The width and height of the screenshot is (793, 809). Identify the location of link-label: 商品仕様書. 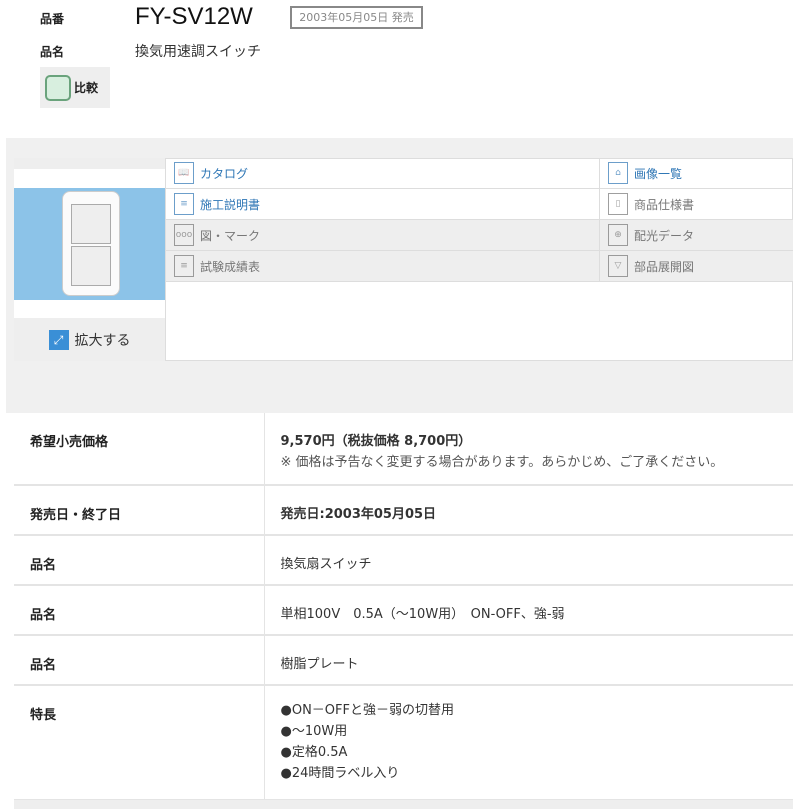
(664, 204).